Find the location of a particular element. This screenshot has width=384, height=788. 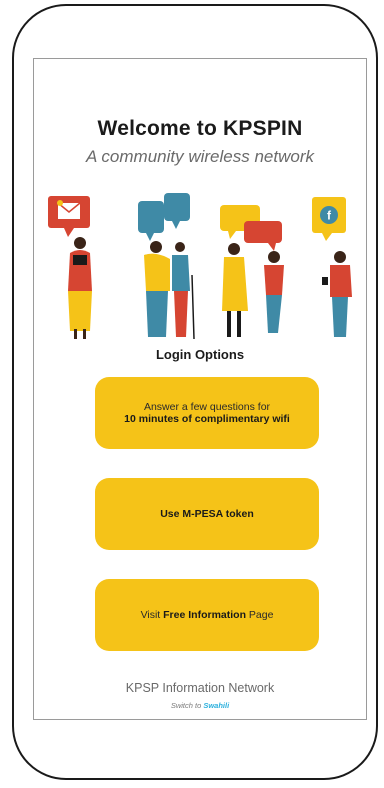

person-with-facebook-bubble: f is located at coordinates (332, 267).